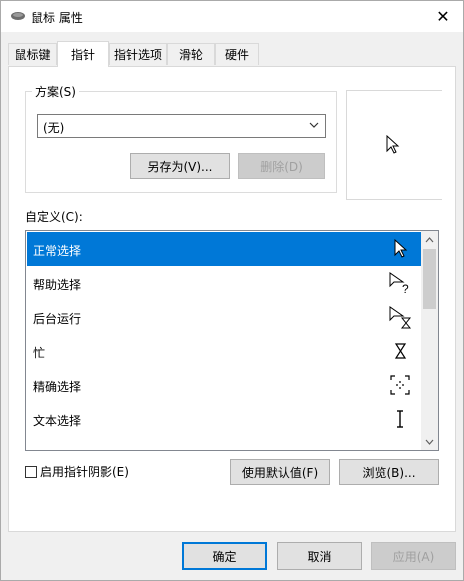 The height and width of the screenshot is (581, 464). Describe the element at coordinates (399, 283) in the screenshot. I see `help-cursor-icon: ?` at that location.